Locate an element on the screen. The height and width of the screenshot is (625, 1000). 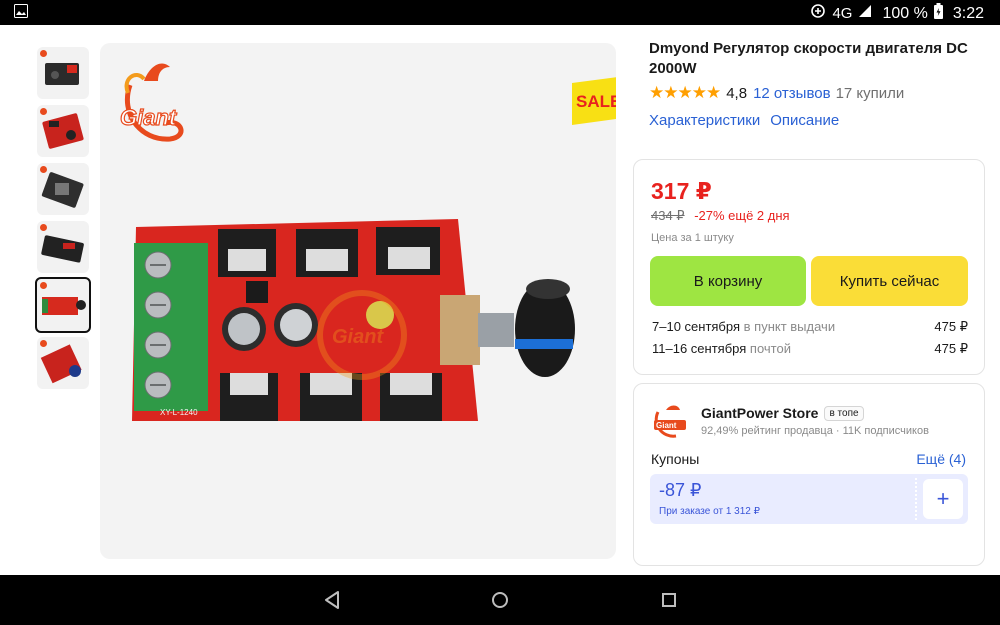
delivery-method: в пункт выдачи is located at coordinates (789, 326).